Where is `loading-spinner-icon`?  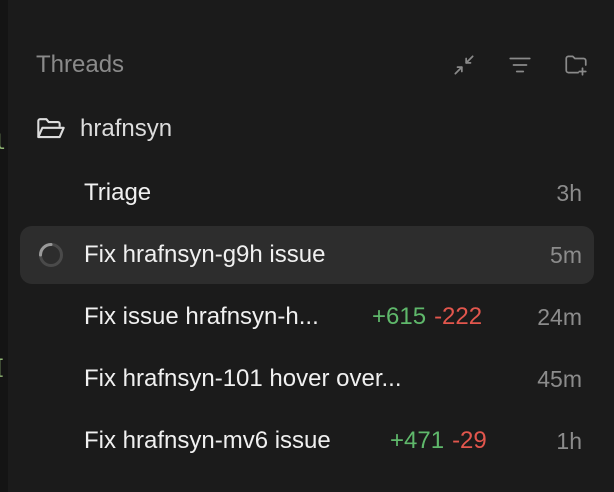
loading-spinner-icon is located at coordinates (51, 255).